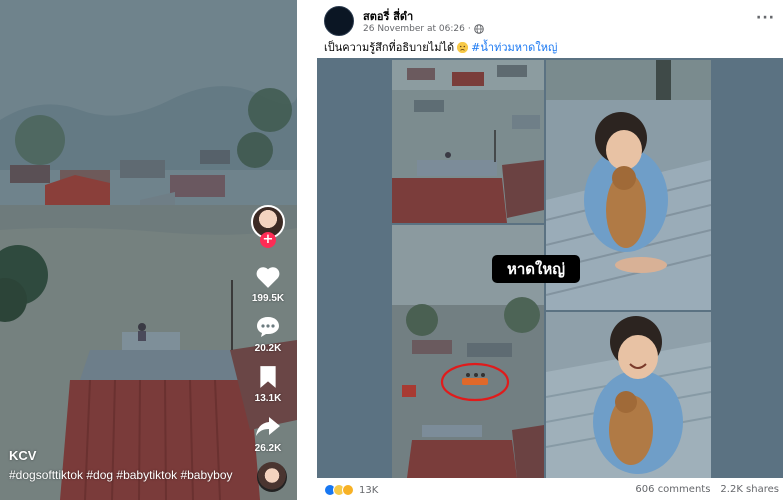  I want to click on share-count: 26.2K, so click(268, 448).